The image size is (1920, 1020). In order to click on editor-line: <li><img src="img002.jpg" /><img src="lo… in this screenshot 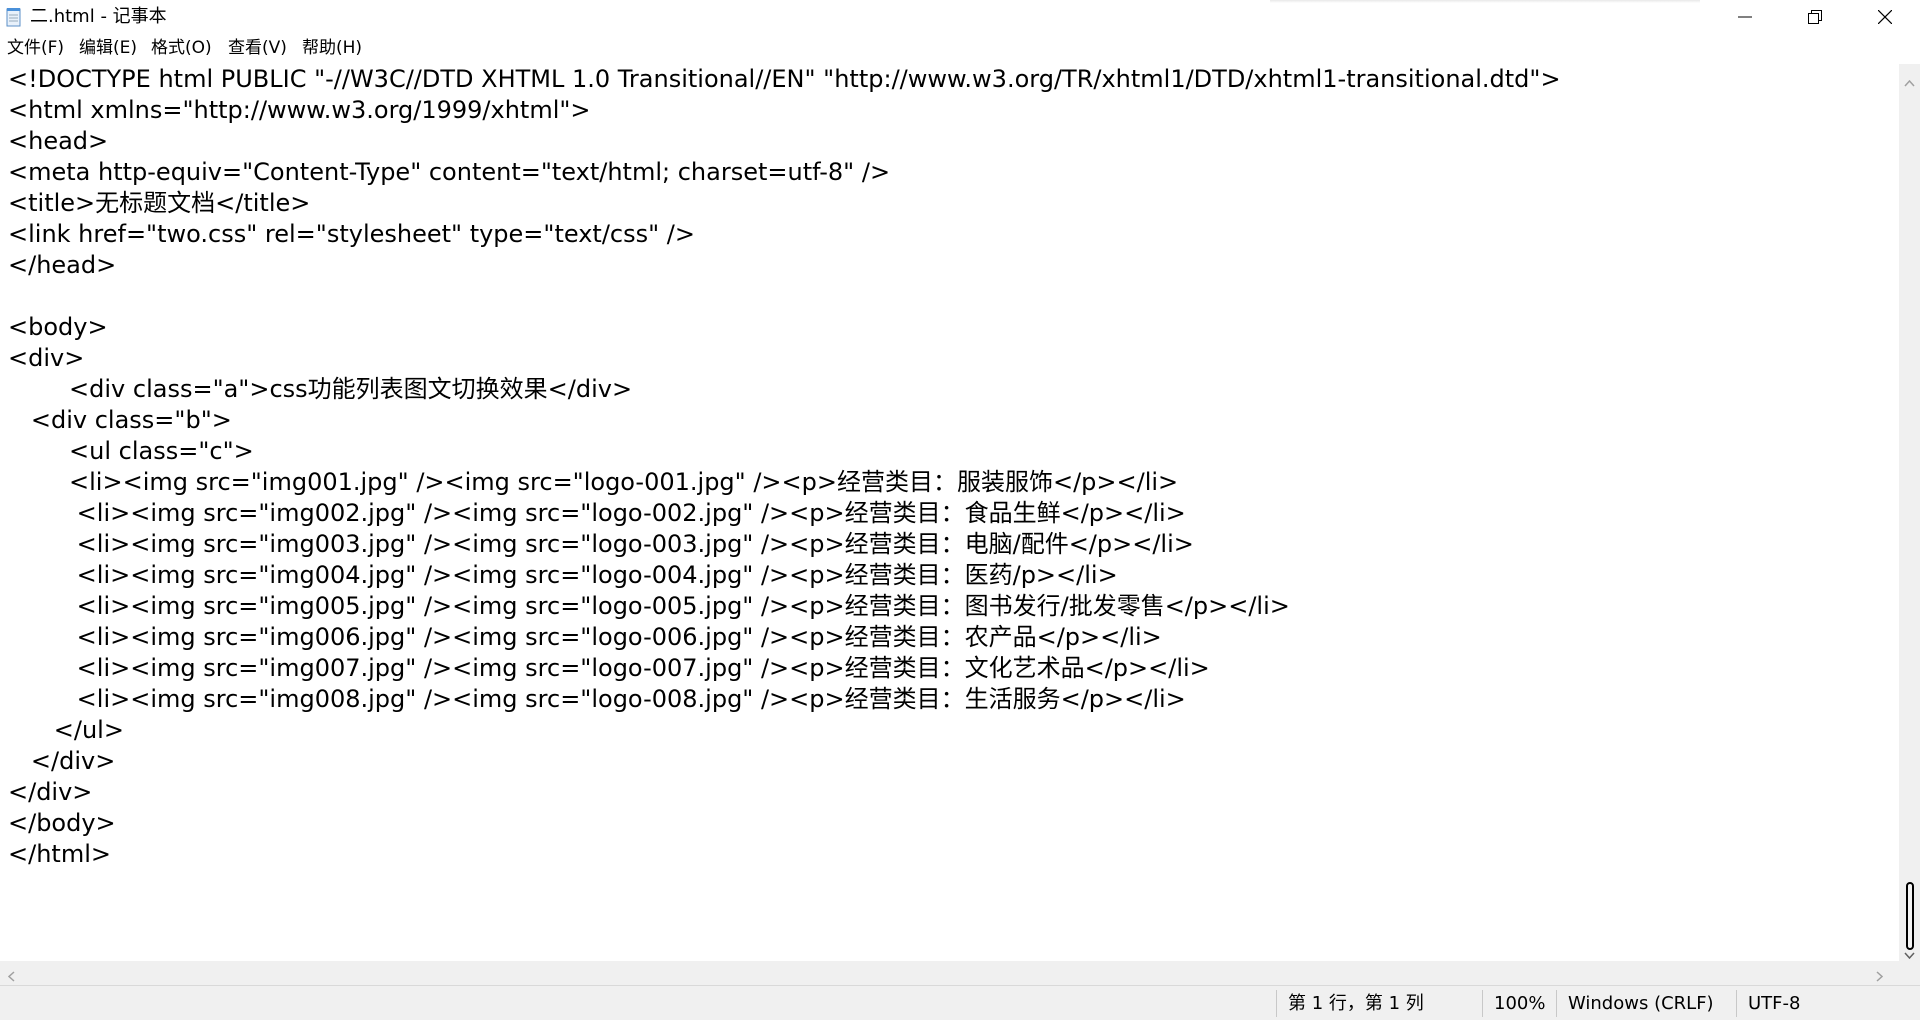, I will do `click(597, 513)`.